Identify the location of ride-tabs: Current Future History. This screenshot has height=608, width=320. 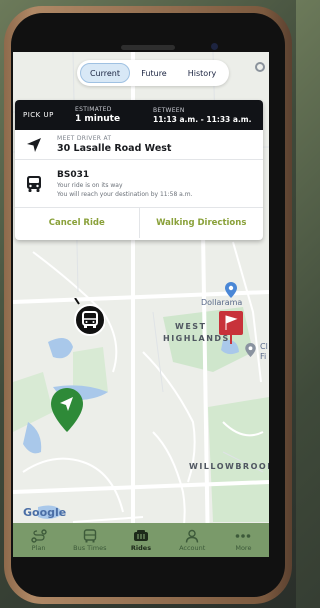
(153, 73).